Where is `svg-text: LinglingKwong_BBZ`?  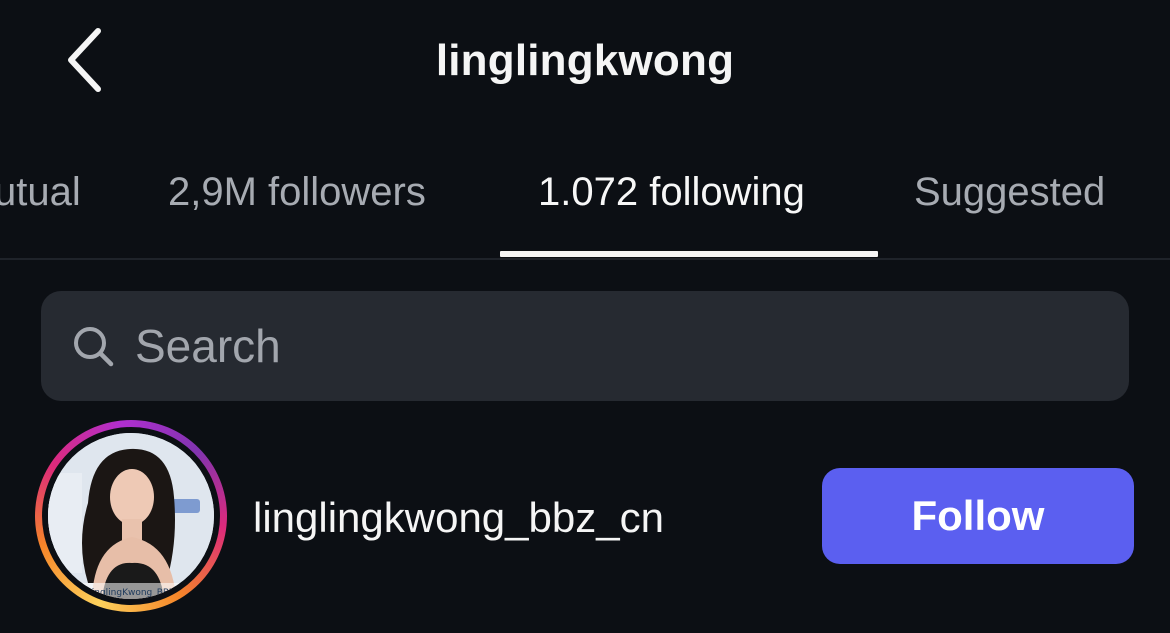 svg-text: LinglingKwong_BBZ is located at coordinates (131, 593).